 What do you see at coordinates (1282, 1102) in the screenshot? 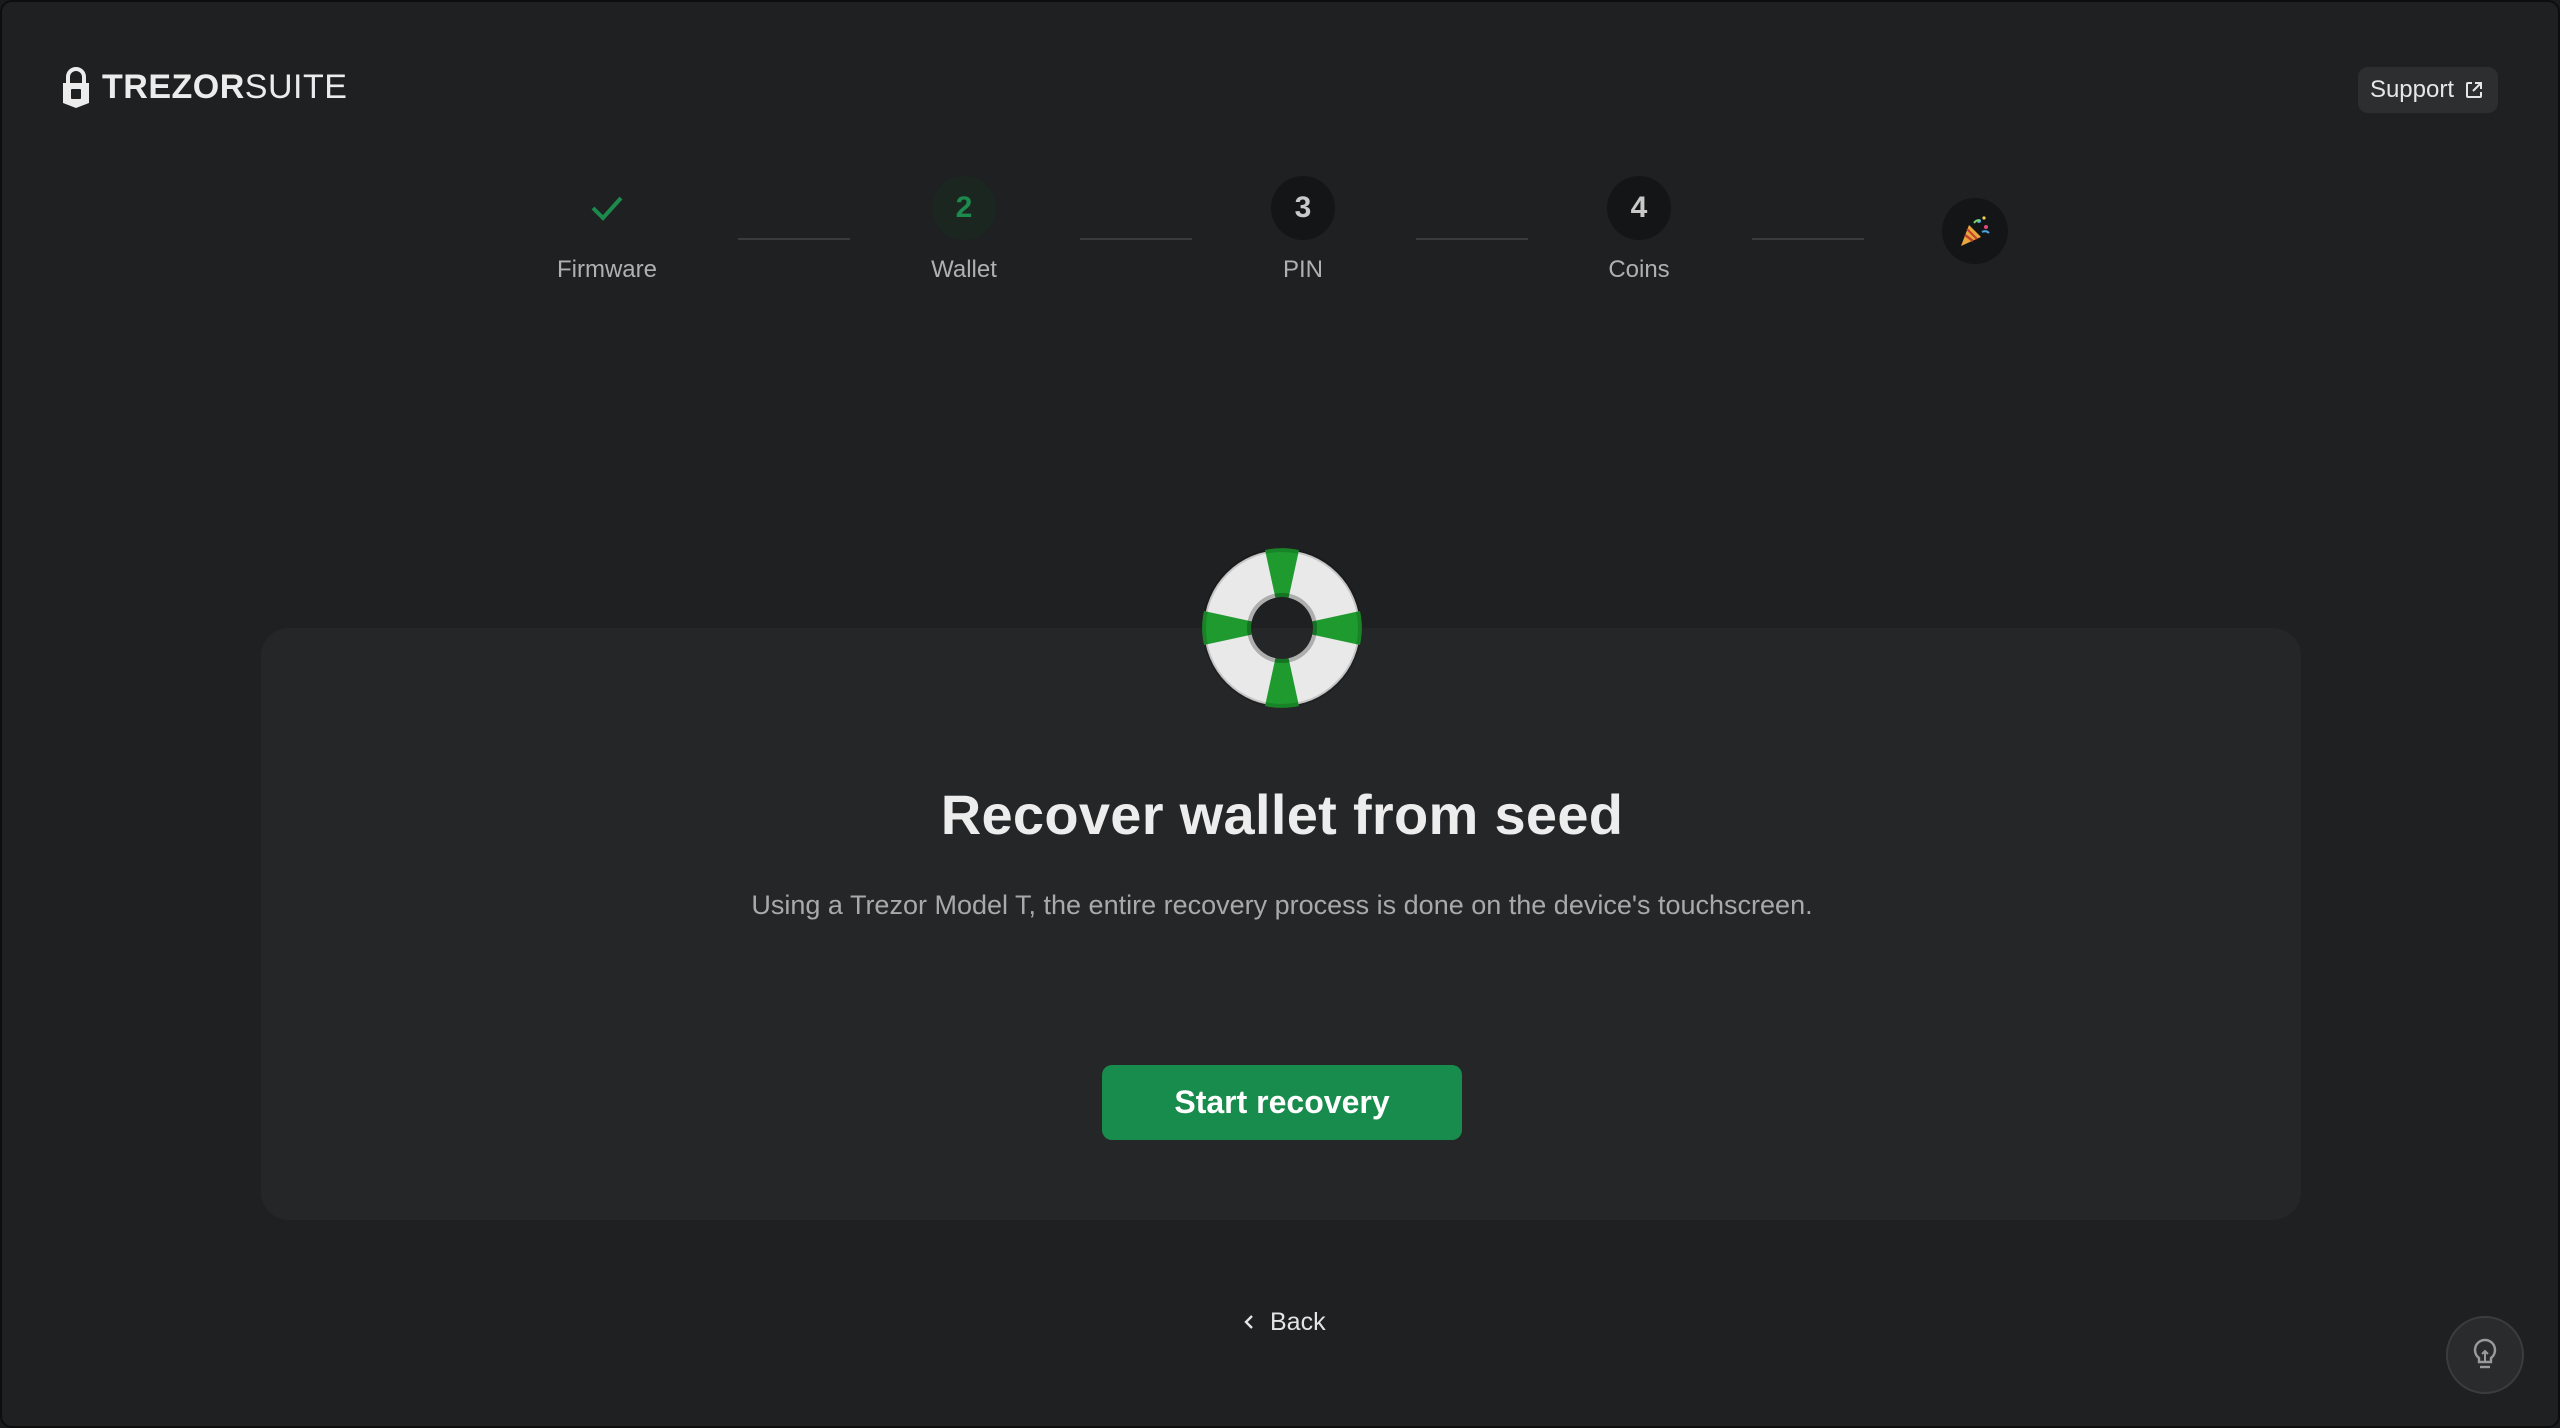
I see `start-recovery-button: Start recovery` at bounding box center [1282, 1102].